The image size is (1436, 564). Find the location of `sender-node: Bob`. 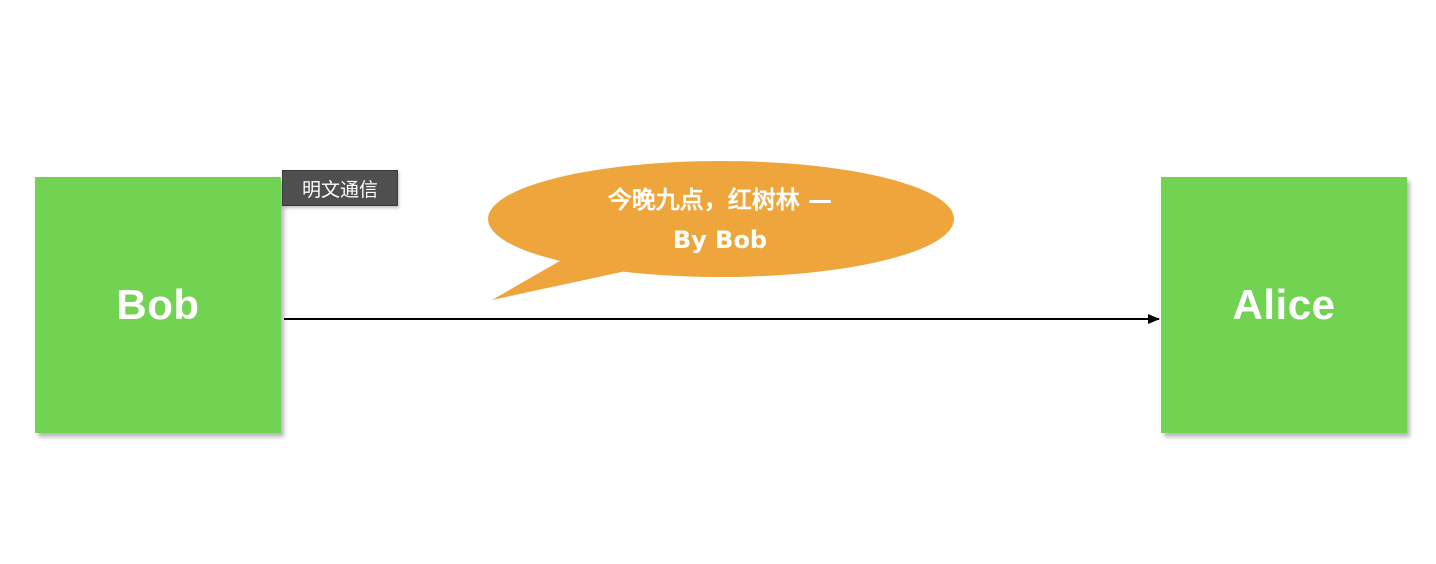

sender-node: Bob is located at coordinates (158, 305).